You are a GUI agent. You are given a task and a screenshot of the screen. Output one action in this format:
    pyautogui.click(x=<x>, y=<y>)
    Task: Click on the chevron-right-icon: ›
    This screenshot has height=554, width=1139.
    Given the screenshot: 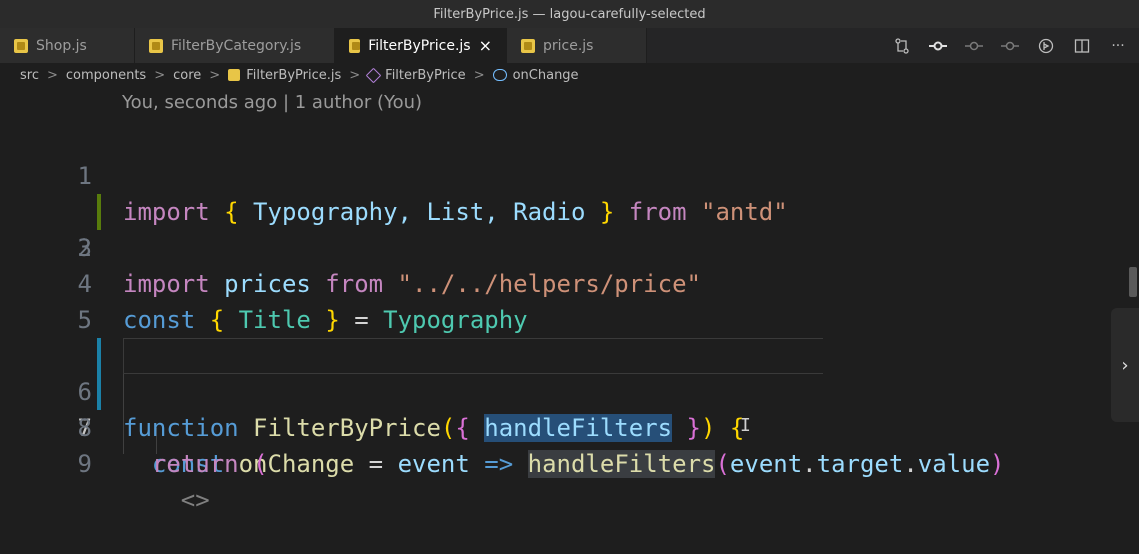 What is the action you would take?
    pyautogui.click(x=1125, y=365)
    